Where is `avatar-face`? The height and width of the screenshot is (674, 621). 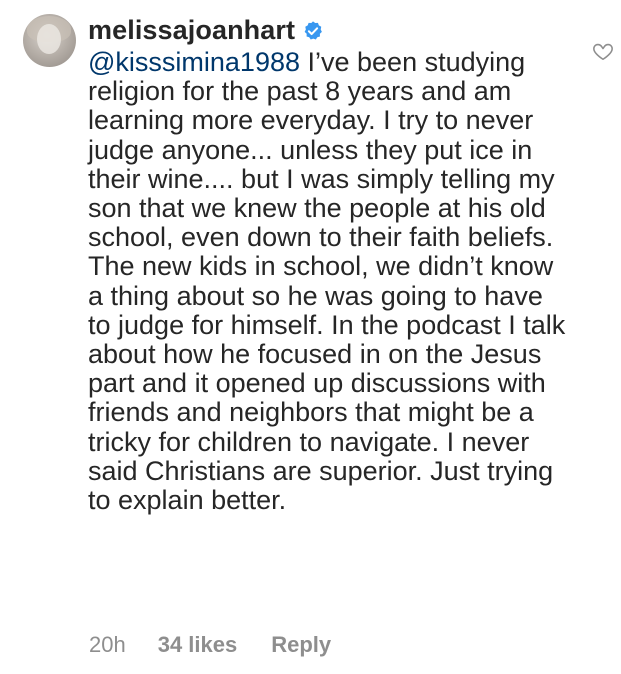
avatar-face is located at coordinates (49, 39).